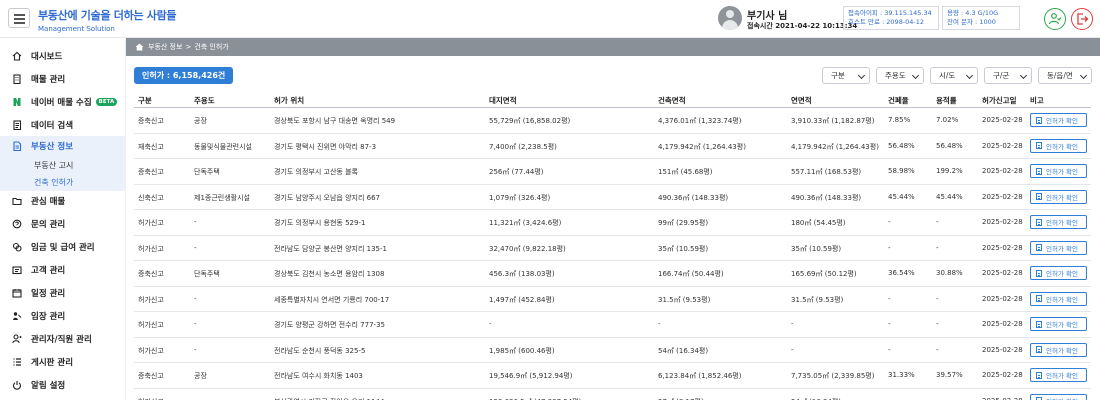 The height and width of the screenshot is (400, 1100). Describe the element at coordinates (63, 270) in the screenshot. I see `sidebar-item-customer: 고객 관리` at that location.